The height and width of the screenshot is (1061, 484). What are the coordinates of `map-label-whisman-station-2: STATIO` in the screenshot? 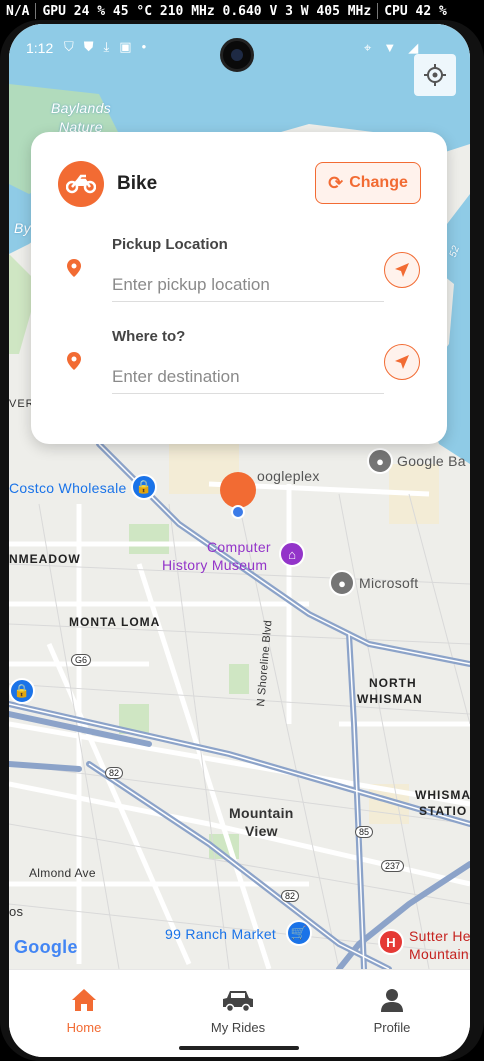 It's located at (443, 811).